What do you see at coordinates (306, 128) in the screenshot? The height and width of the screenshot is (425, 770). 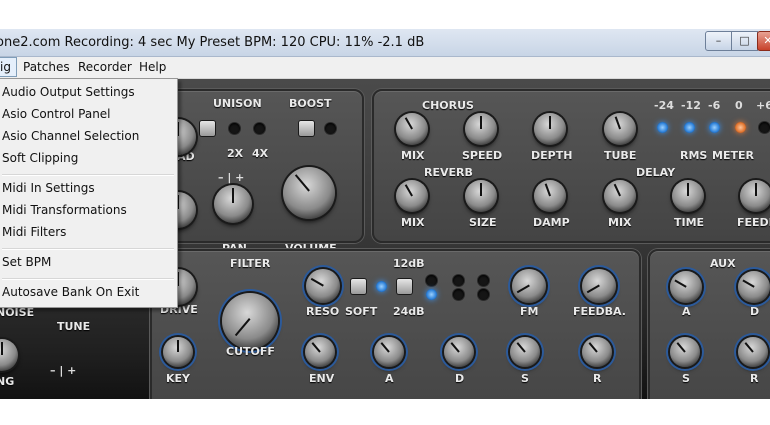 I see `boost-button` at bounding box center [306, 128].